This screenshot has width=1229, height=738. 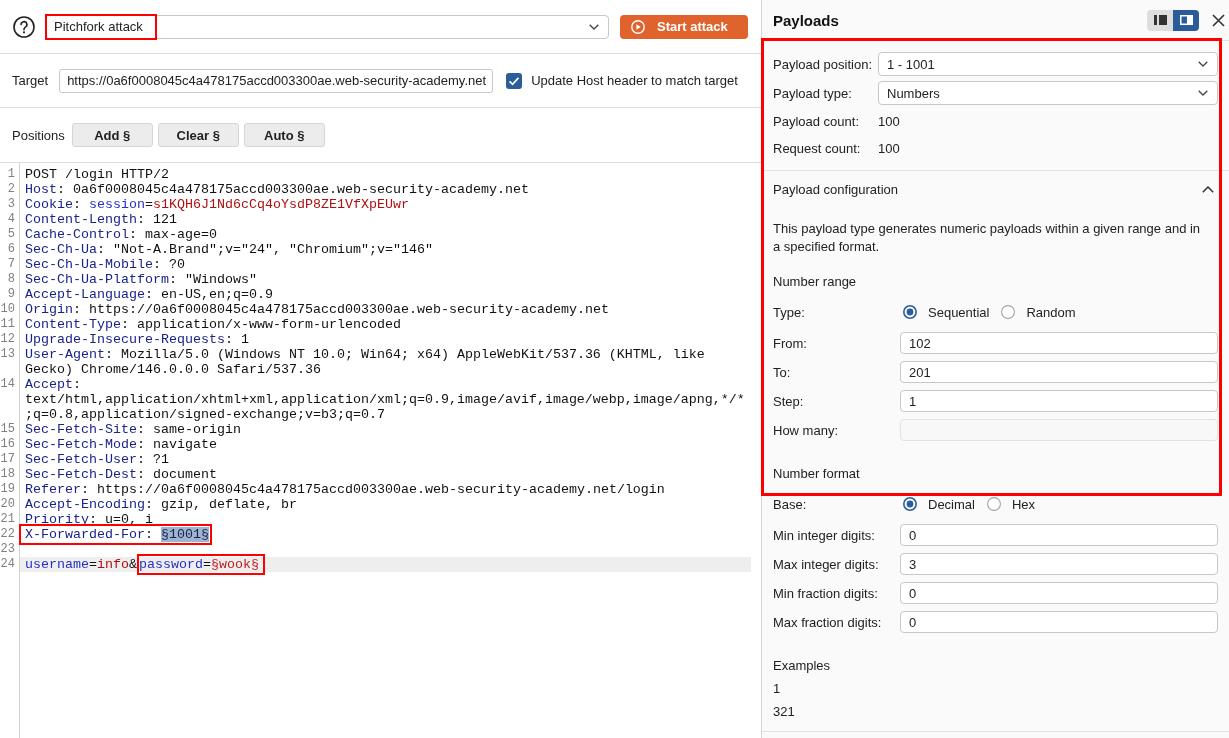 I want to click on code-text: Sec-Fetch-User: ?1, so click(x=97, y=459).